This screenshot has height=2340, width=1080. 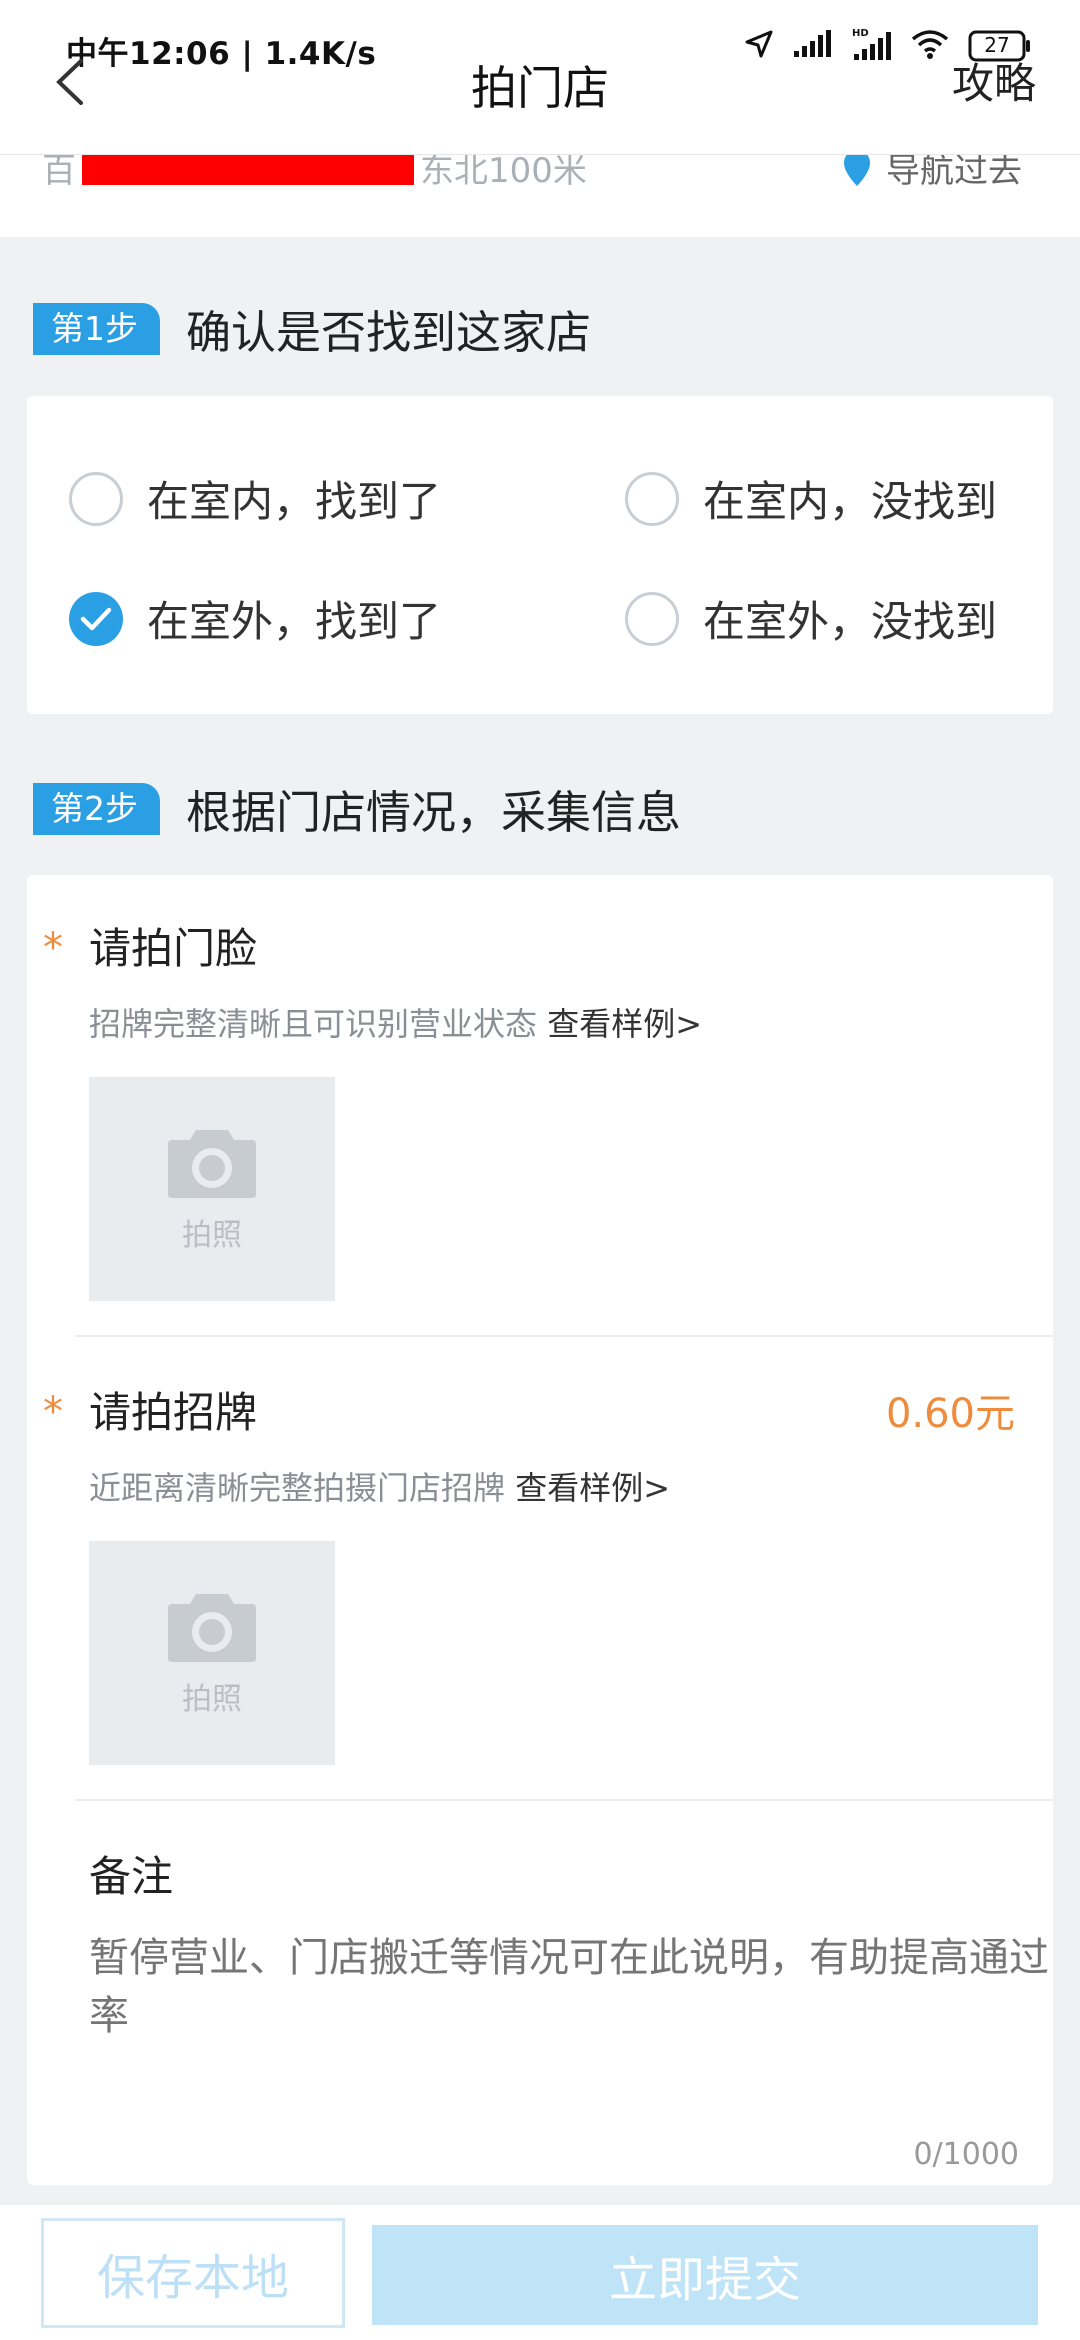 I want to click on option-label: 在室内，找到了, so click(x=294, y=501).